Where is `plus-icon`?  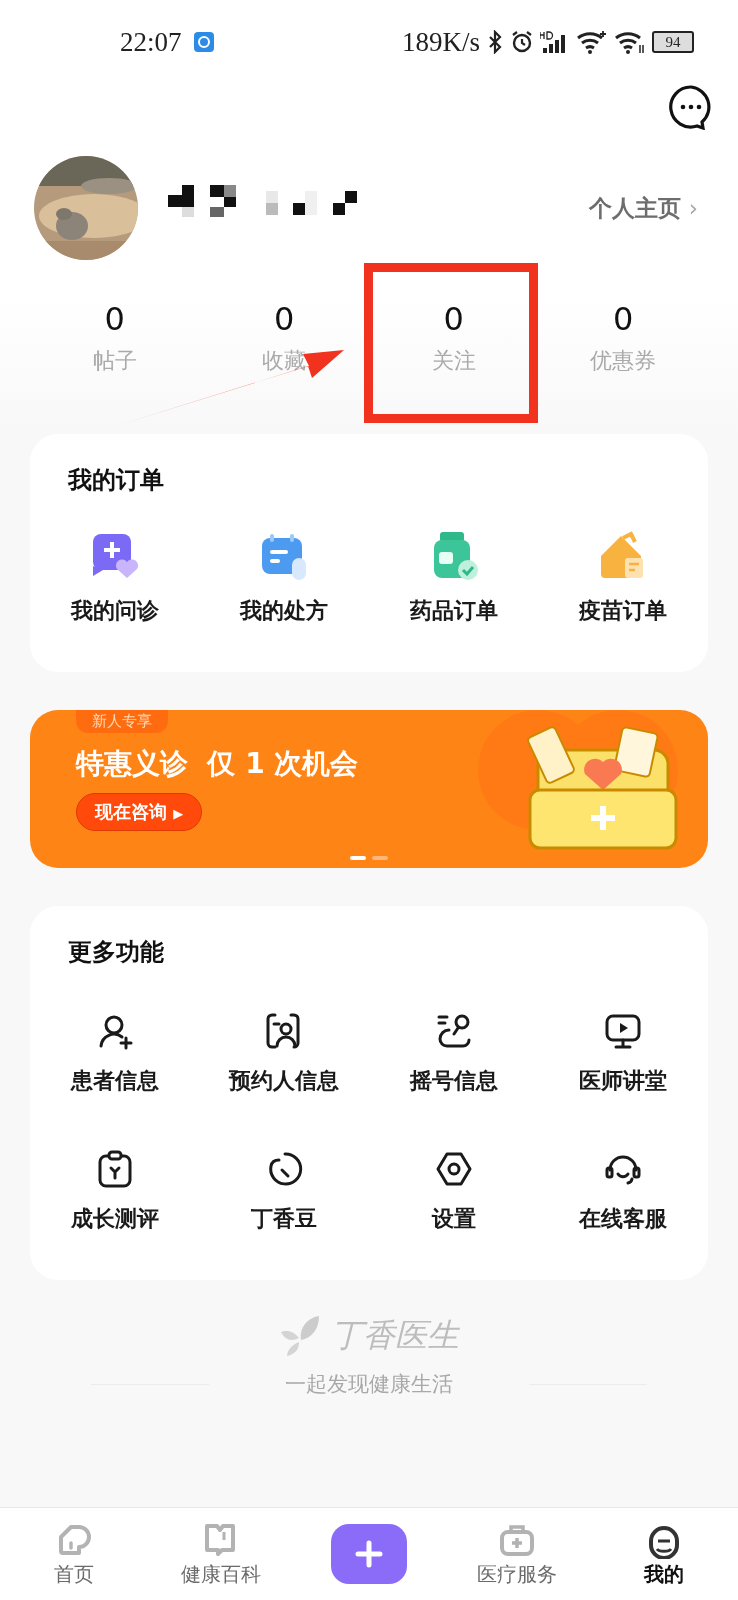
plus-icon is located at coordinates (369, 1554).